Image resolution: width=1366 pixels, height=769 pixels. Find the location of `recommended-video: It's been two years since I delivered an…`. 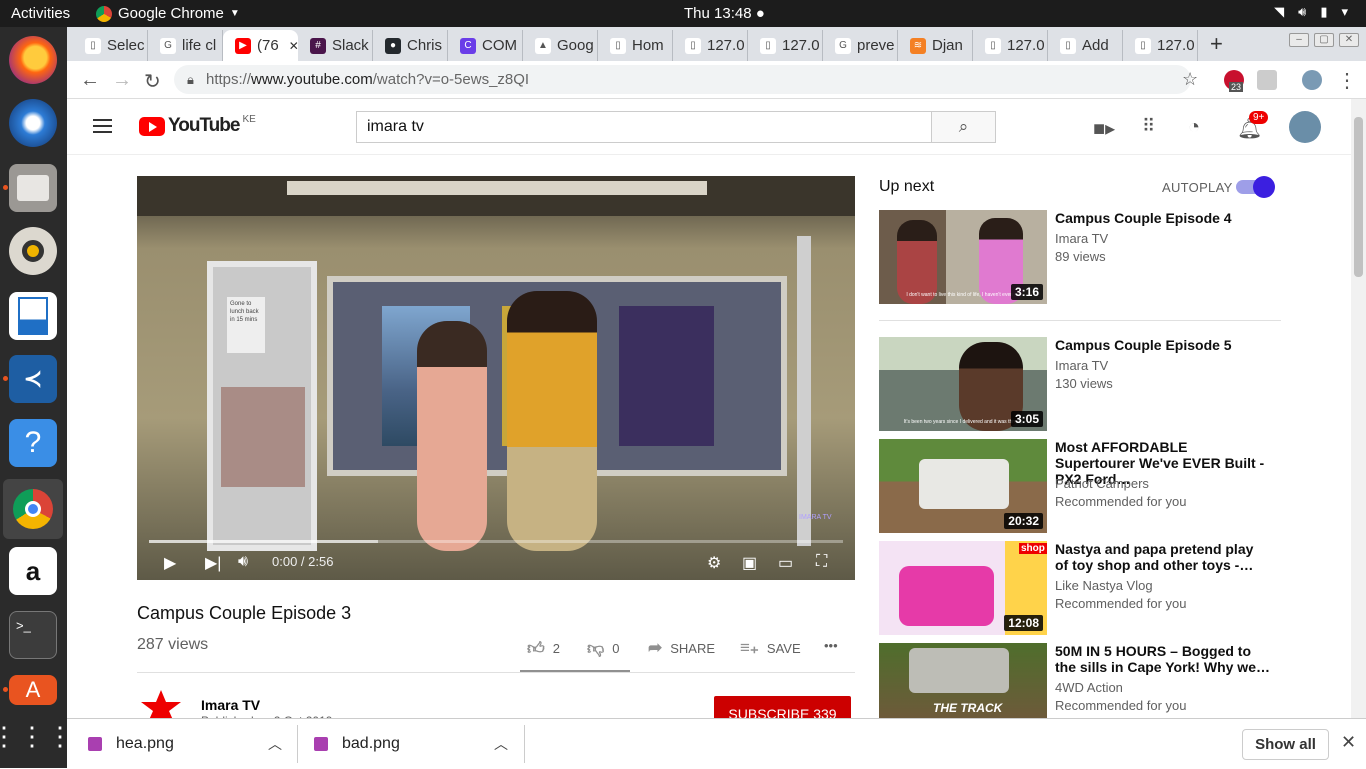

recommended-video: It's been two years since I delivered an… is located at coordinates (1089, 384).